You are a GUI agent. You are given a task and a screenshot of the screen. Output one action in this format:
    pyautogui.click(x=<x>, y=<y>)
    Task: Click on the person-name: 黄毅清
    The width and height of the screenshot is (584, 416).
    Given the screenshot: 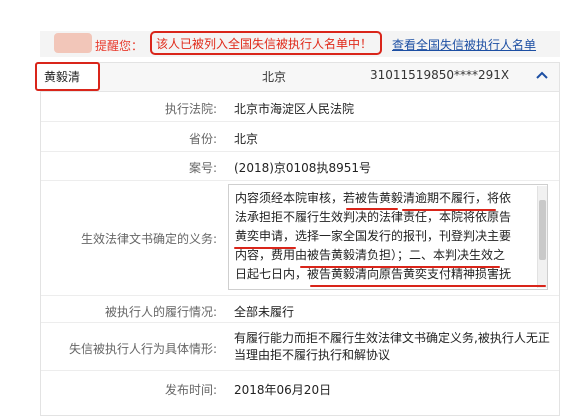 What is the action you would take?
    pyautogui.click(x=62, y=77)
    